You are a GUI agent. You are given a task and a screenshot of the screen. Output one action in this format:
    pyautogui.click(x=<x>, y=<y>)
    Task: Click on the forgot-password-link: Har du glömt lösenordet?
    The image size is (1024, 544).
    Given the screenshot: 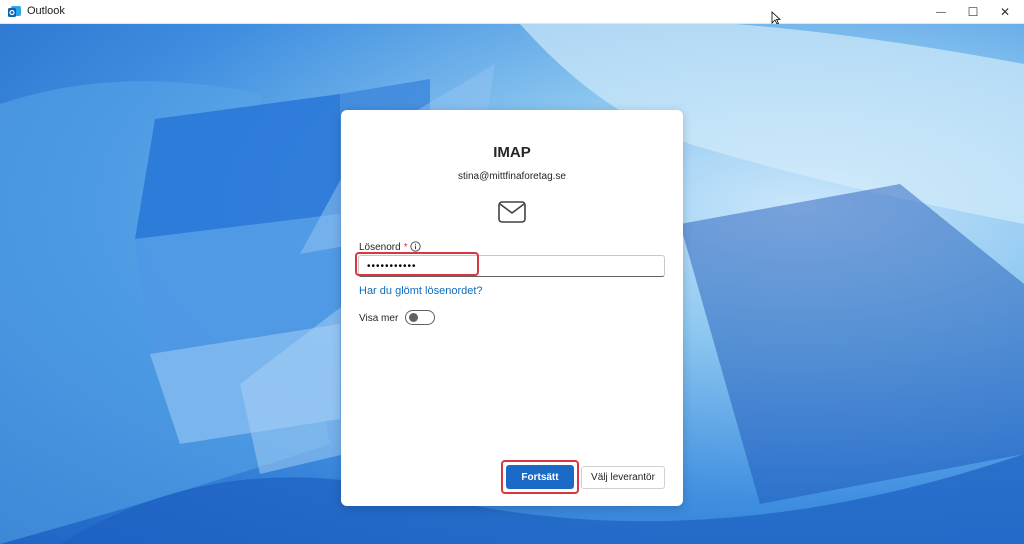 What is the action you would take?
    pyautogui.click(x=421, y=291)
    